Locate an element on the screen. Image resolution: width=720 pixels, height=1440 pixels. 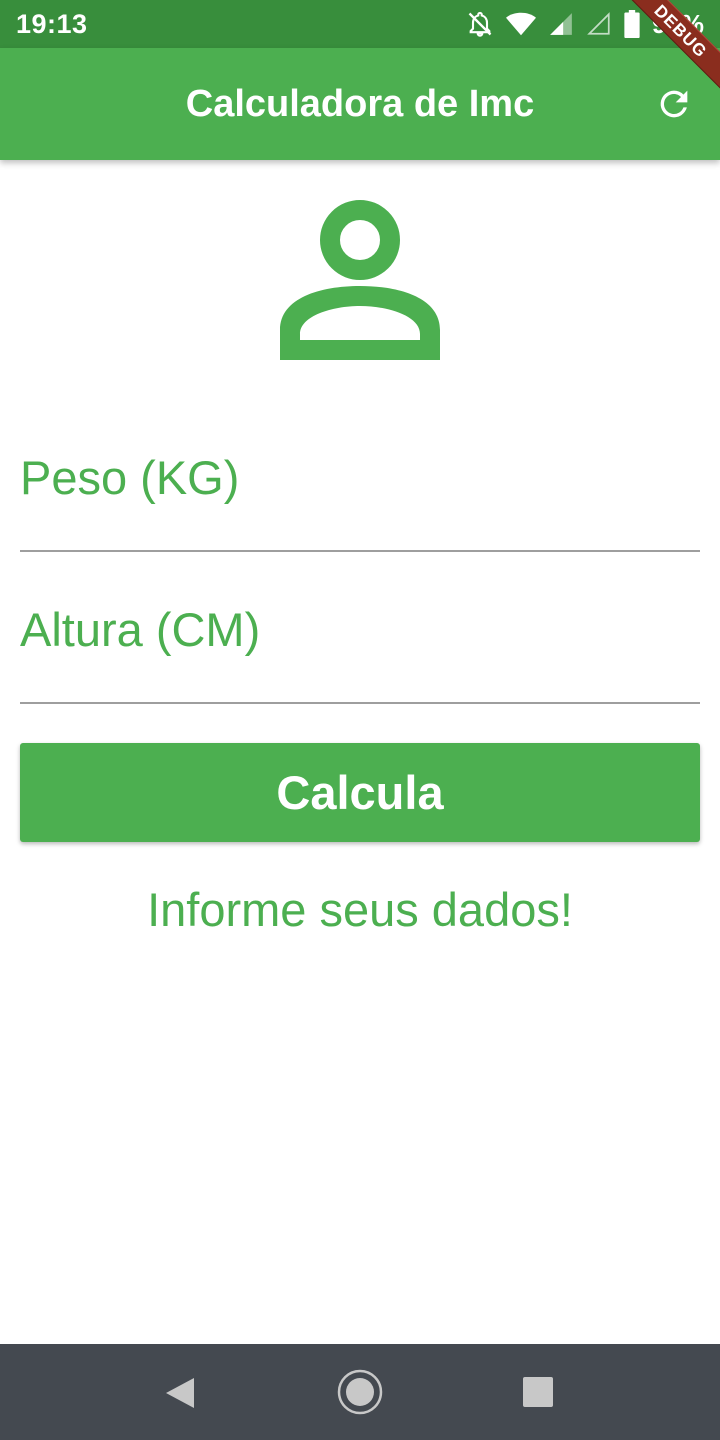
debug-banner: DEBUG is located at coordinates (665, 50).